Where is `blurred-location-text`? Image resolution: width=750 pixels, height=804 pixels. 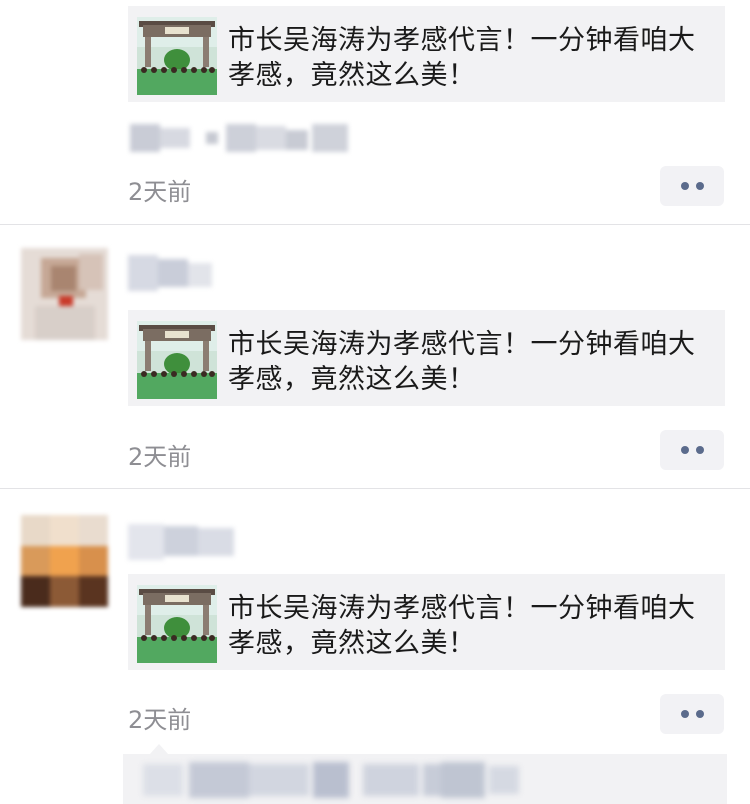 blurred-location-text is located at coordinates (241, 139).